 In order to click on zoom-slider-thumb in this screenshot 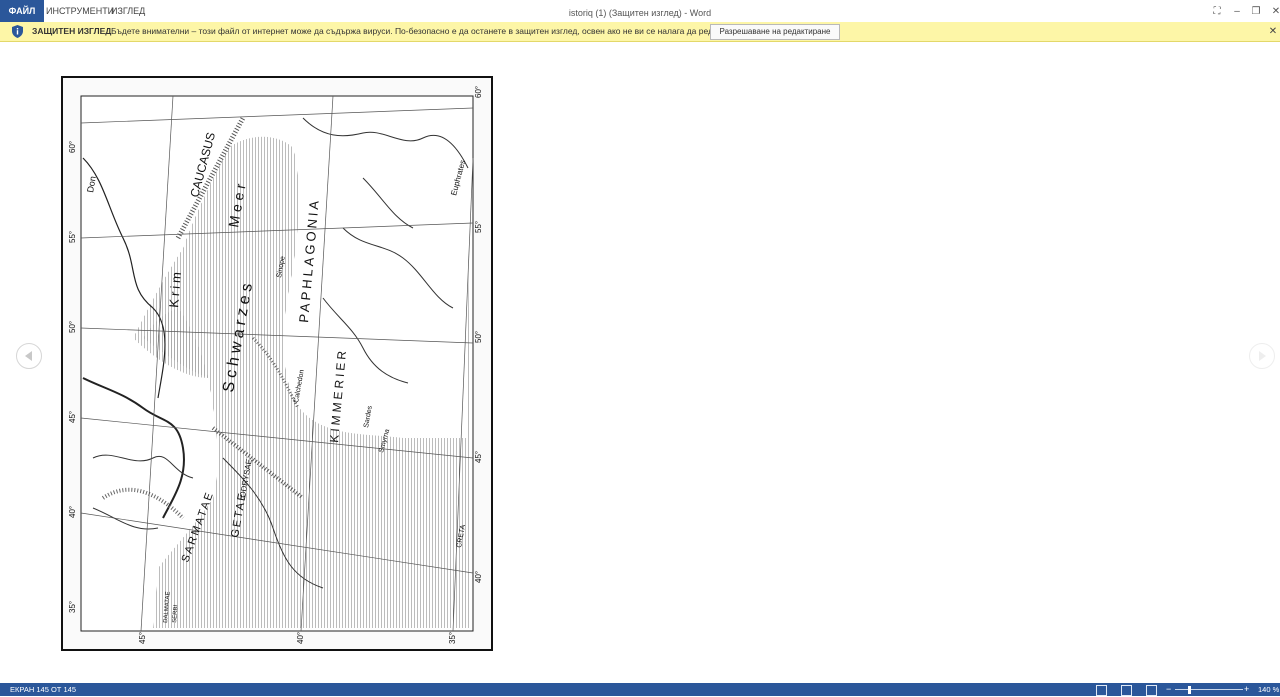, I will do `click(1189, 690)`.